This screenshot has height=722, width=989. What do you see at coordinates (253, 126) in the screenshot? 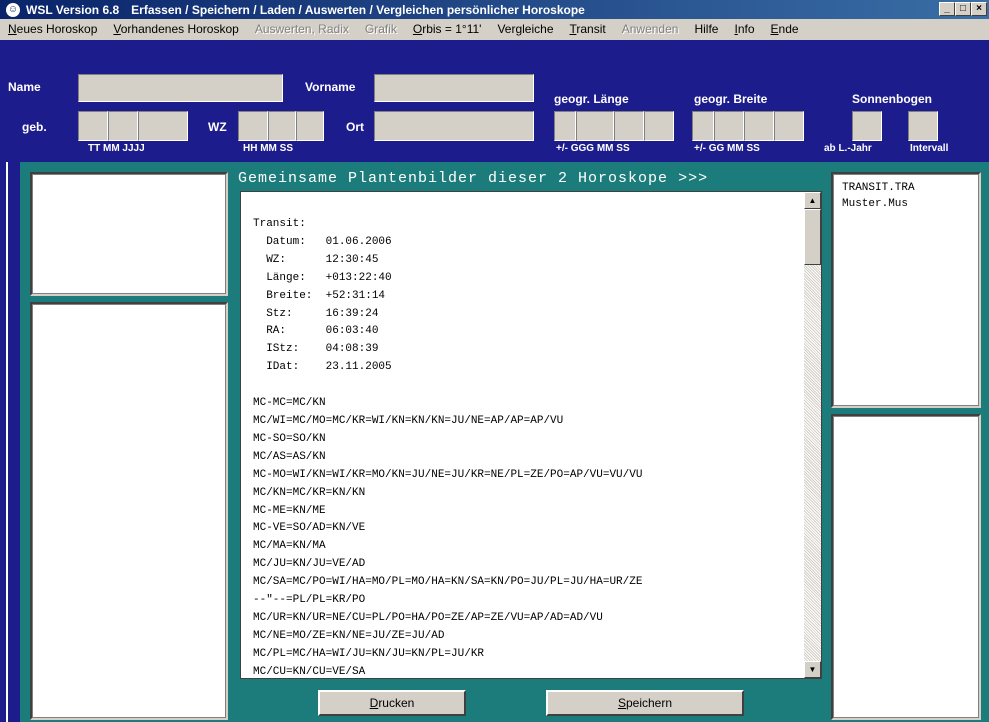
I see `wz-hour-input` at bounding box center [253, 126].